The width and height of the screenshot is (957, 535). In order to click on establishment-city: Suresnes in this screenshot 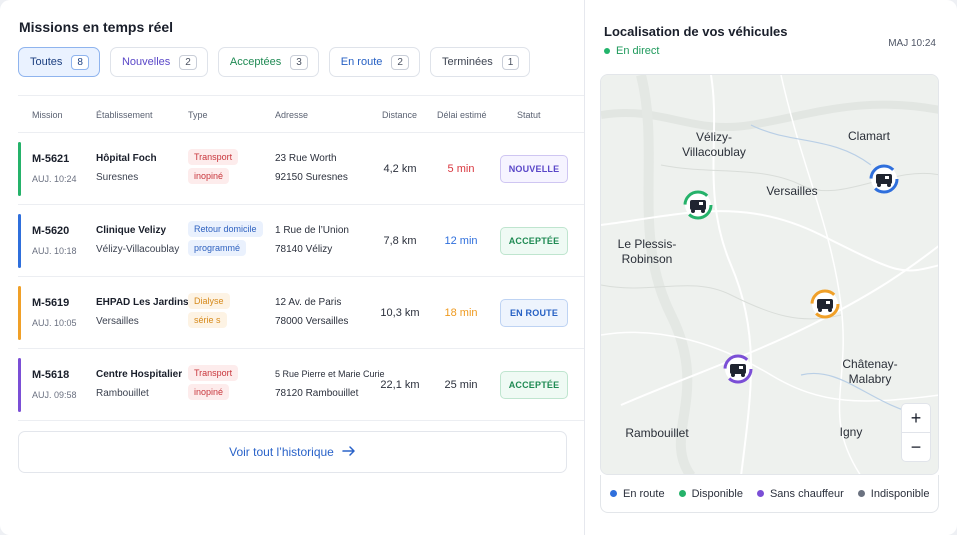, I will do `click(117, 177)`.